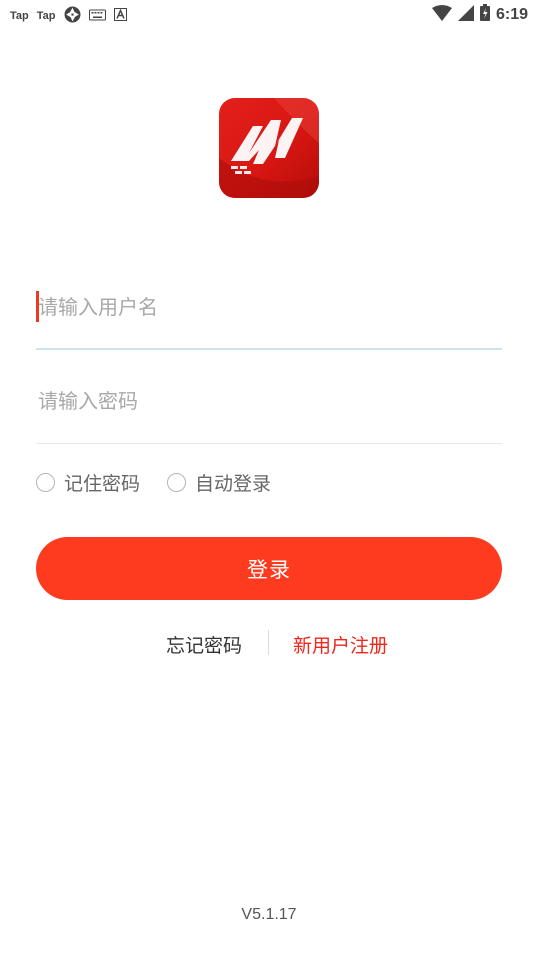 This screenshot has width=538, height=956. What do you see at coordinates (465, 15) in the screenshot?
I see `signal-icon` at bounding box center [465, 15].